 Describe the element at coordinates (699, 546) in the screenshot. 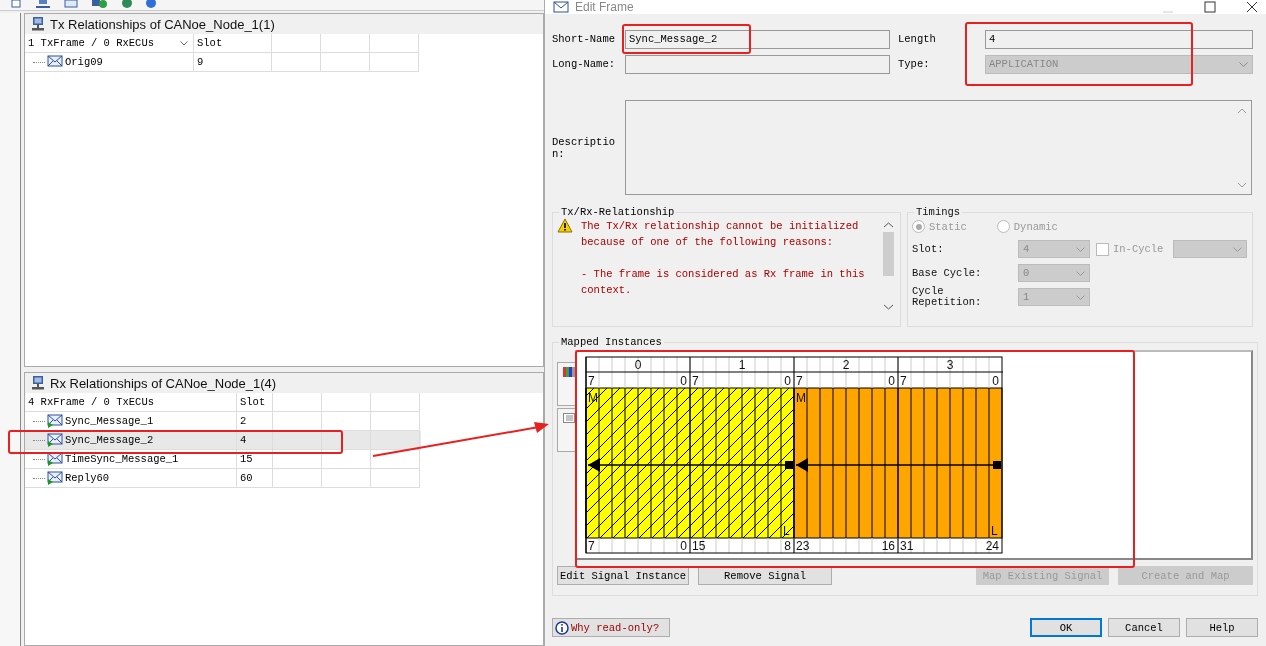

I see `bit-number: 15` at that location.